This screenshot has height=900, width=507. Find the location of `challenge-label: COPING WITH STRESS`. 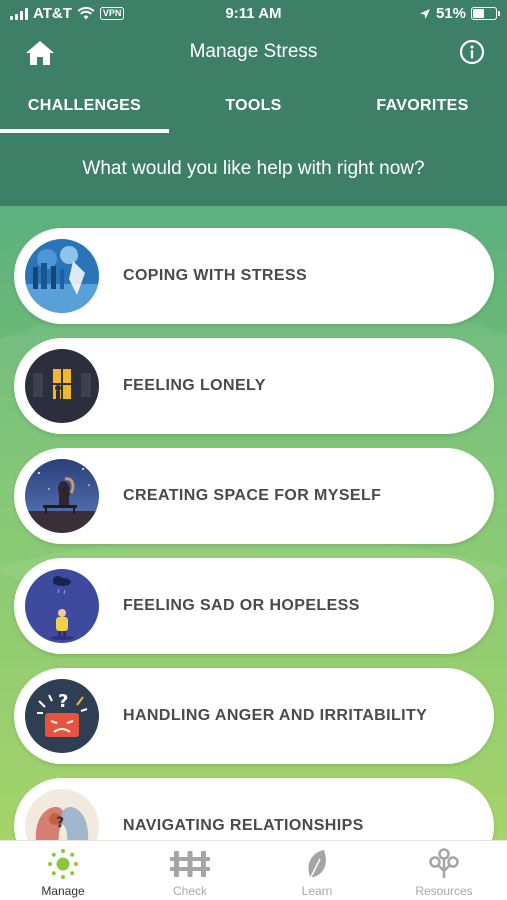

challenge-label: COPING WITH STRESS is located at coordinates (215, 275).